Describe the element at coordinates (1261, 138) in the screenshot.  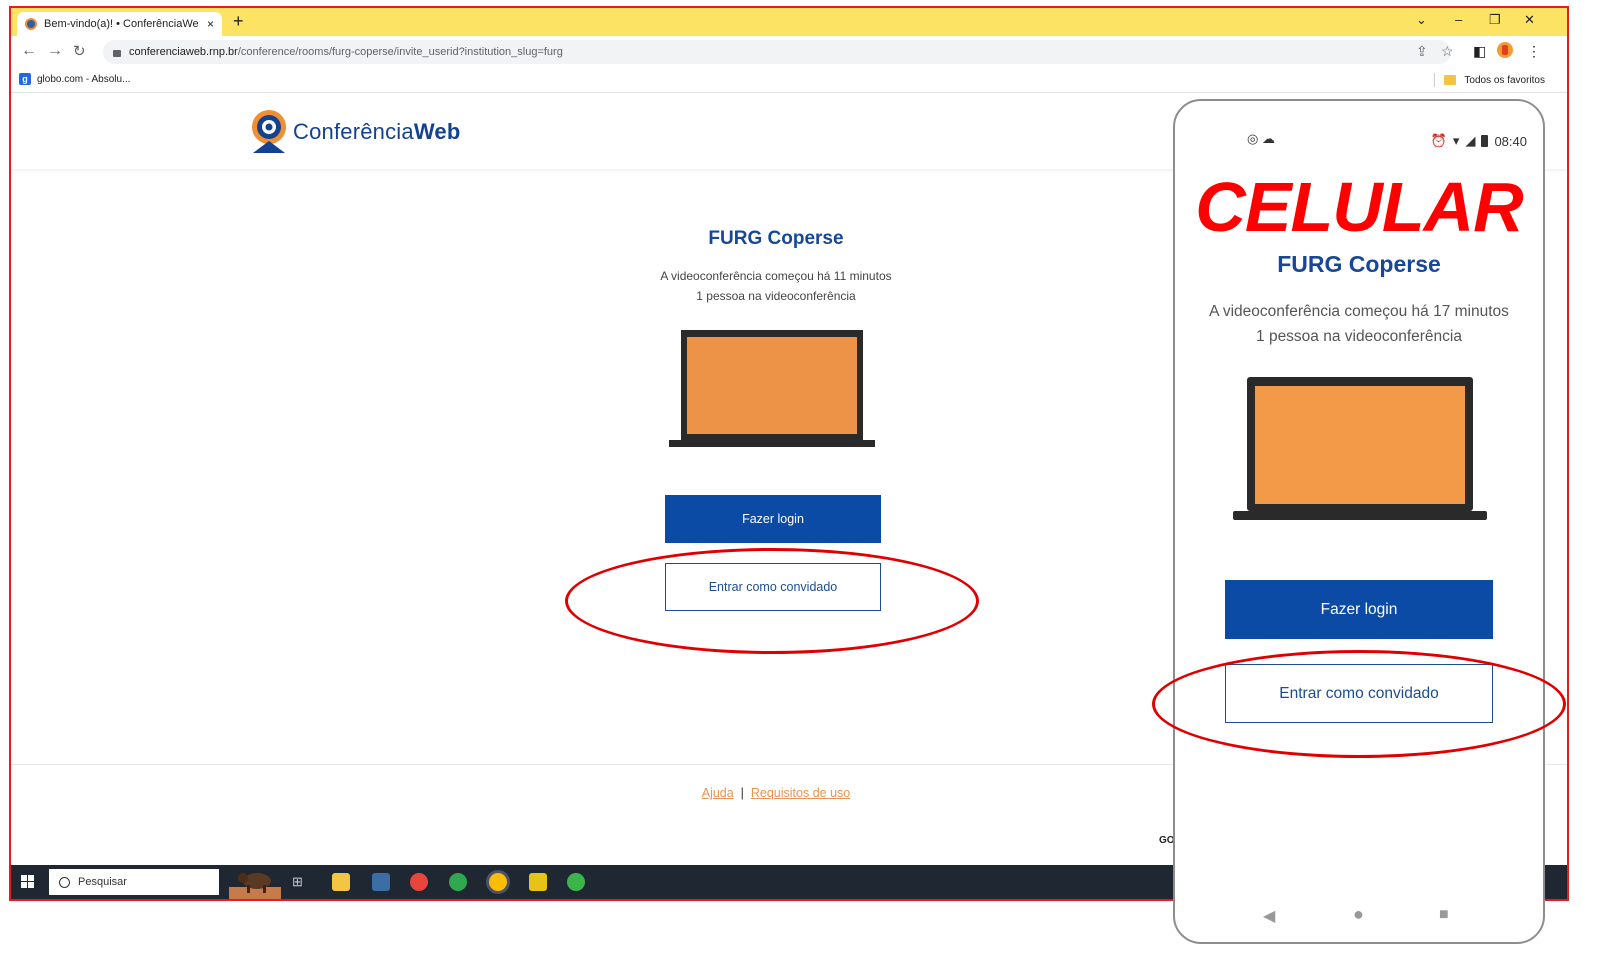
I see `phone-notification-icons: ◎ ☁` at that location.